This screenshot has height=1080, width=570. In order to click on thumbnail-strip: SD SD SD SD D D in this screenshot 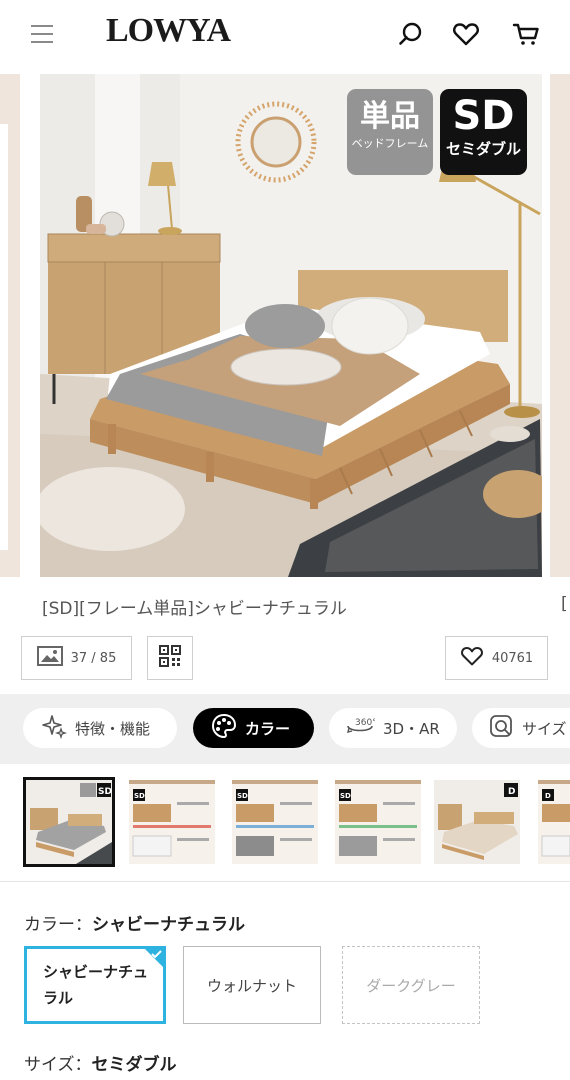, I will do `click(285, 823)`.